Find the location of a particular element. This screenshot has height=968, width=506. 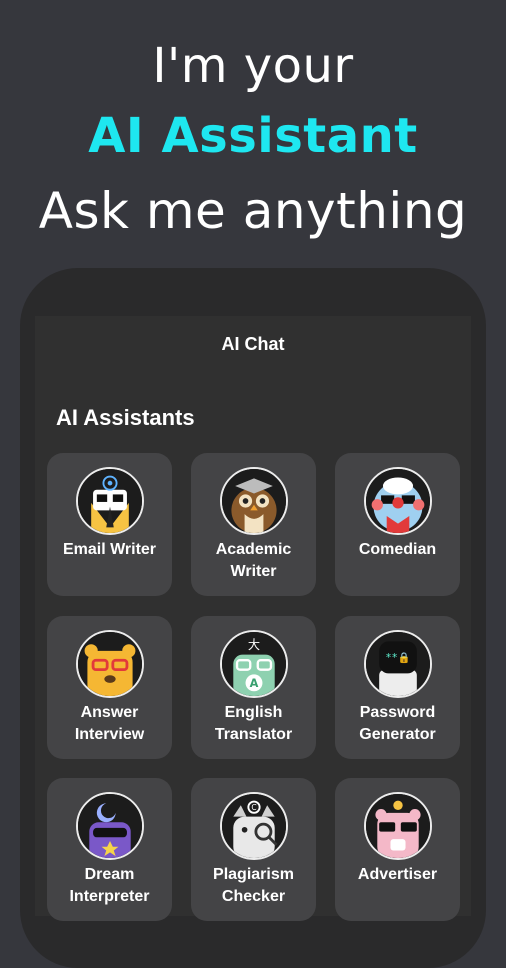

assistant-card-email-writer: Email Writer is located at coordinates (109, 524).